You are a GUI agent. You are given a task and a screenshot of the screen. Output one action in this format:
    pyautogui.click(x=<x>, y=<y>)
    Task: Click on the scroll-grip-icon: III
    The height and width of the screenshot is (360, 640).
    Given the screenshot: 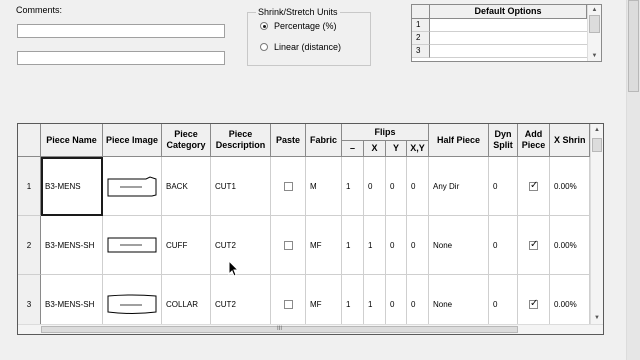 What is the action you would take?
    pyautogui.click(x=279, y=329)
    